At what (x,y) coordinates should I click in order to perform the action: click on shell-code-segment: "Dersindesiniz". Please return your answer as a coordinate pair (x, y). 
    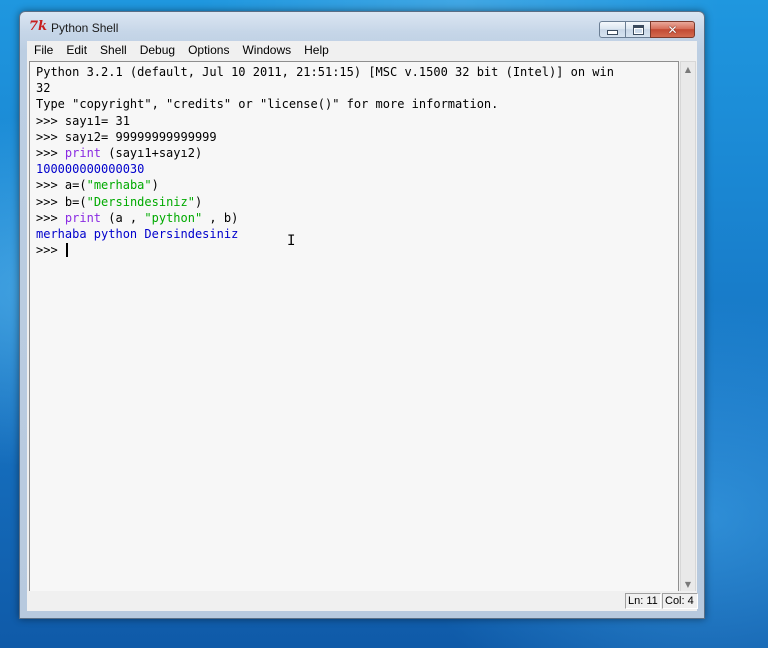
    Looking at the image, I should click on (140, 201).